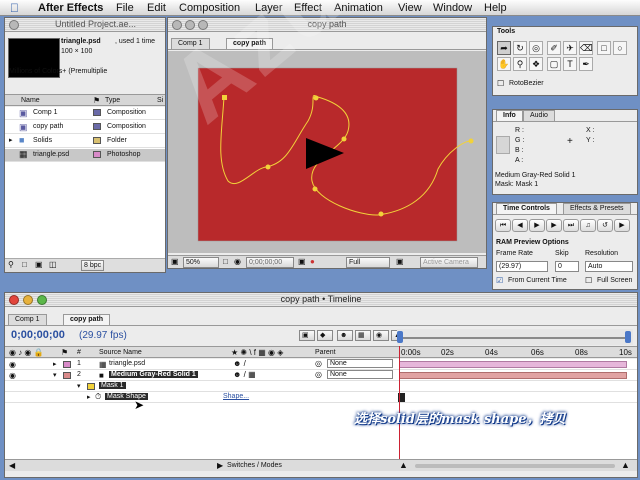 The image size is (640, 480). I want to click on menu-file: File, so click(125, 8).